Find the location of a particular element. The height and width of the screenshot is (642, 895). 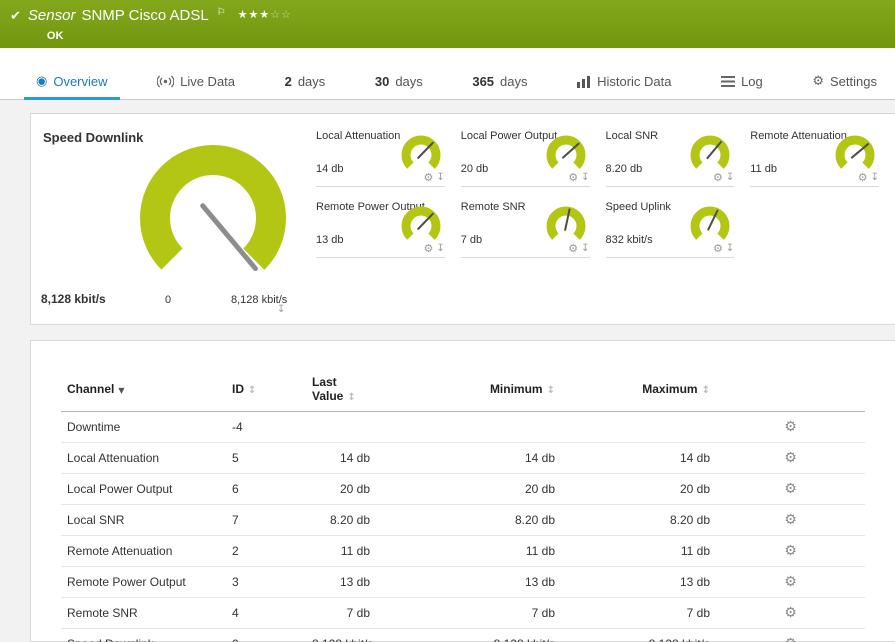

live-data-icon is located at coordinates (166, 81).